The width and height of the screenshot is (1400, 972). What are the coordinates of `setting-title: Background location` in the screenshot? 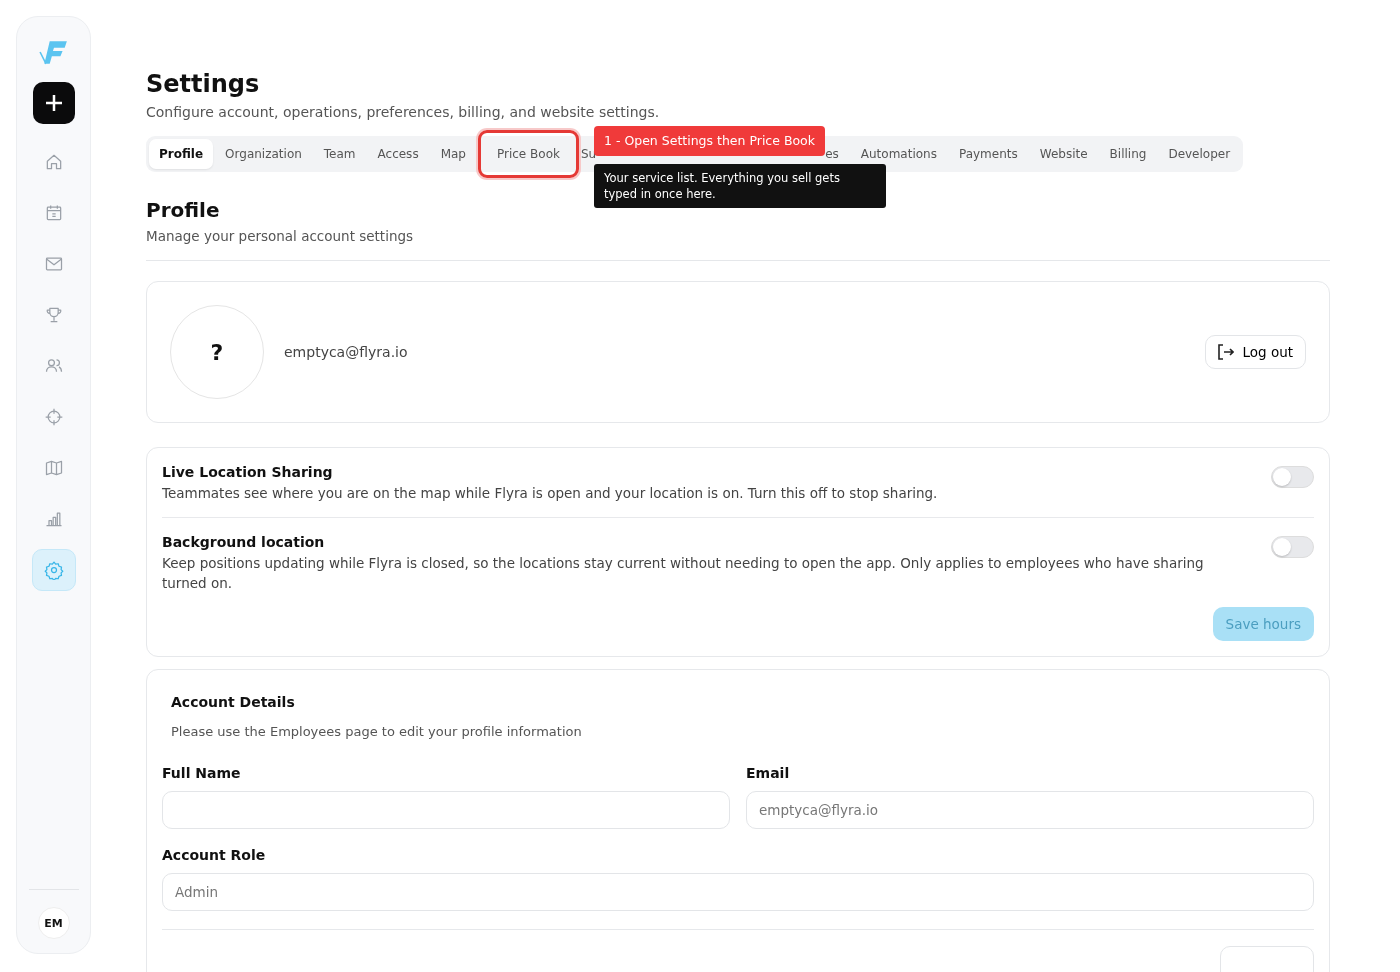 It's located at (244, 542).